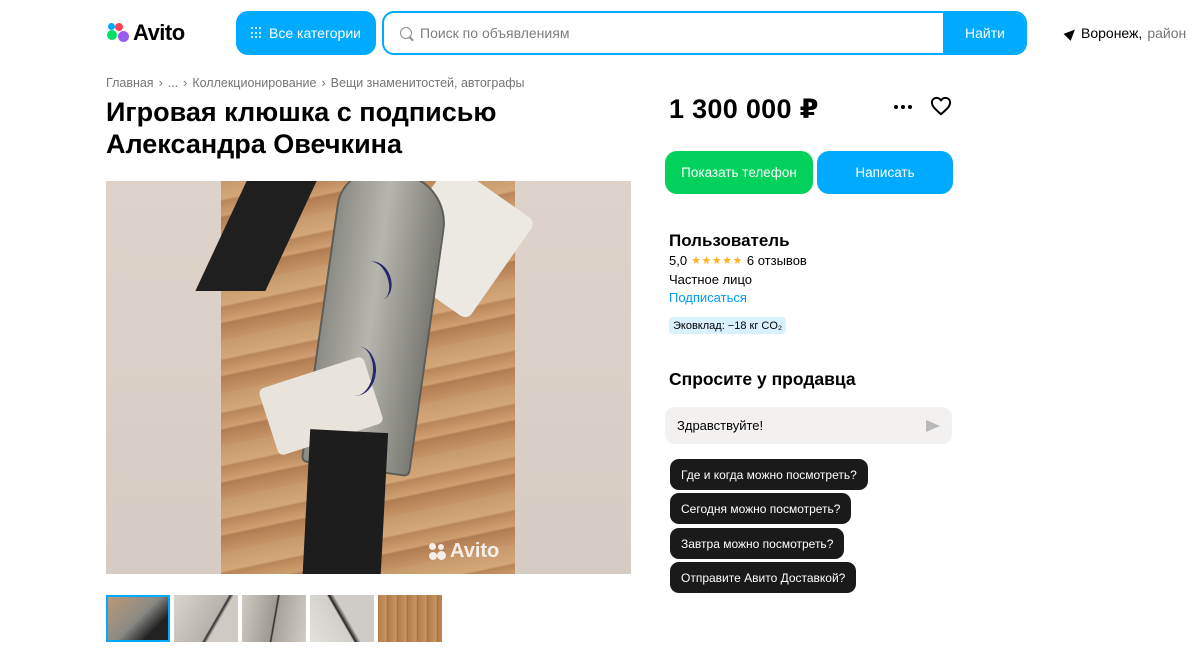 The height and width of the screenshot is (660, 1200). What do you see at coordinates (801, 425) in the screenshot?
I see `message-input` at bounding box center [801, 425].